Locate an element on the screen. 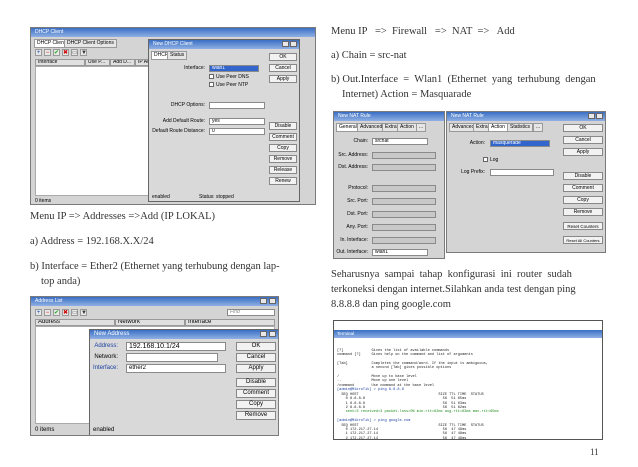  column-address: Address is located at coordinates (75, 322).